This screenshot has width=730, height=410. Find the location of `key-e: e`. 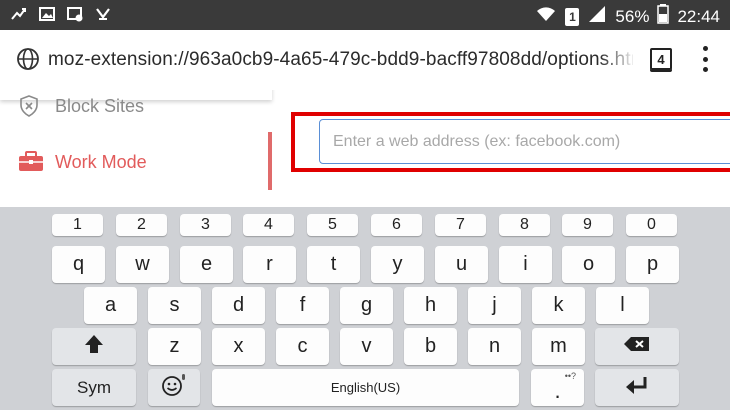

key-e: e is located at coordinates (206, 264).